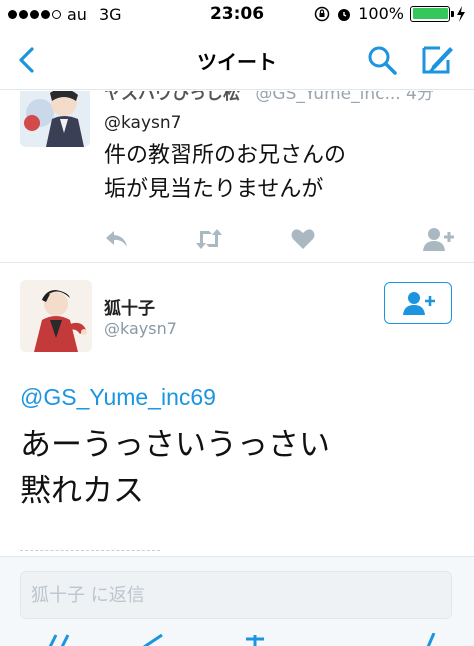 The image size is (474, 646). I want to click on reply-icon, so click(117, 239).